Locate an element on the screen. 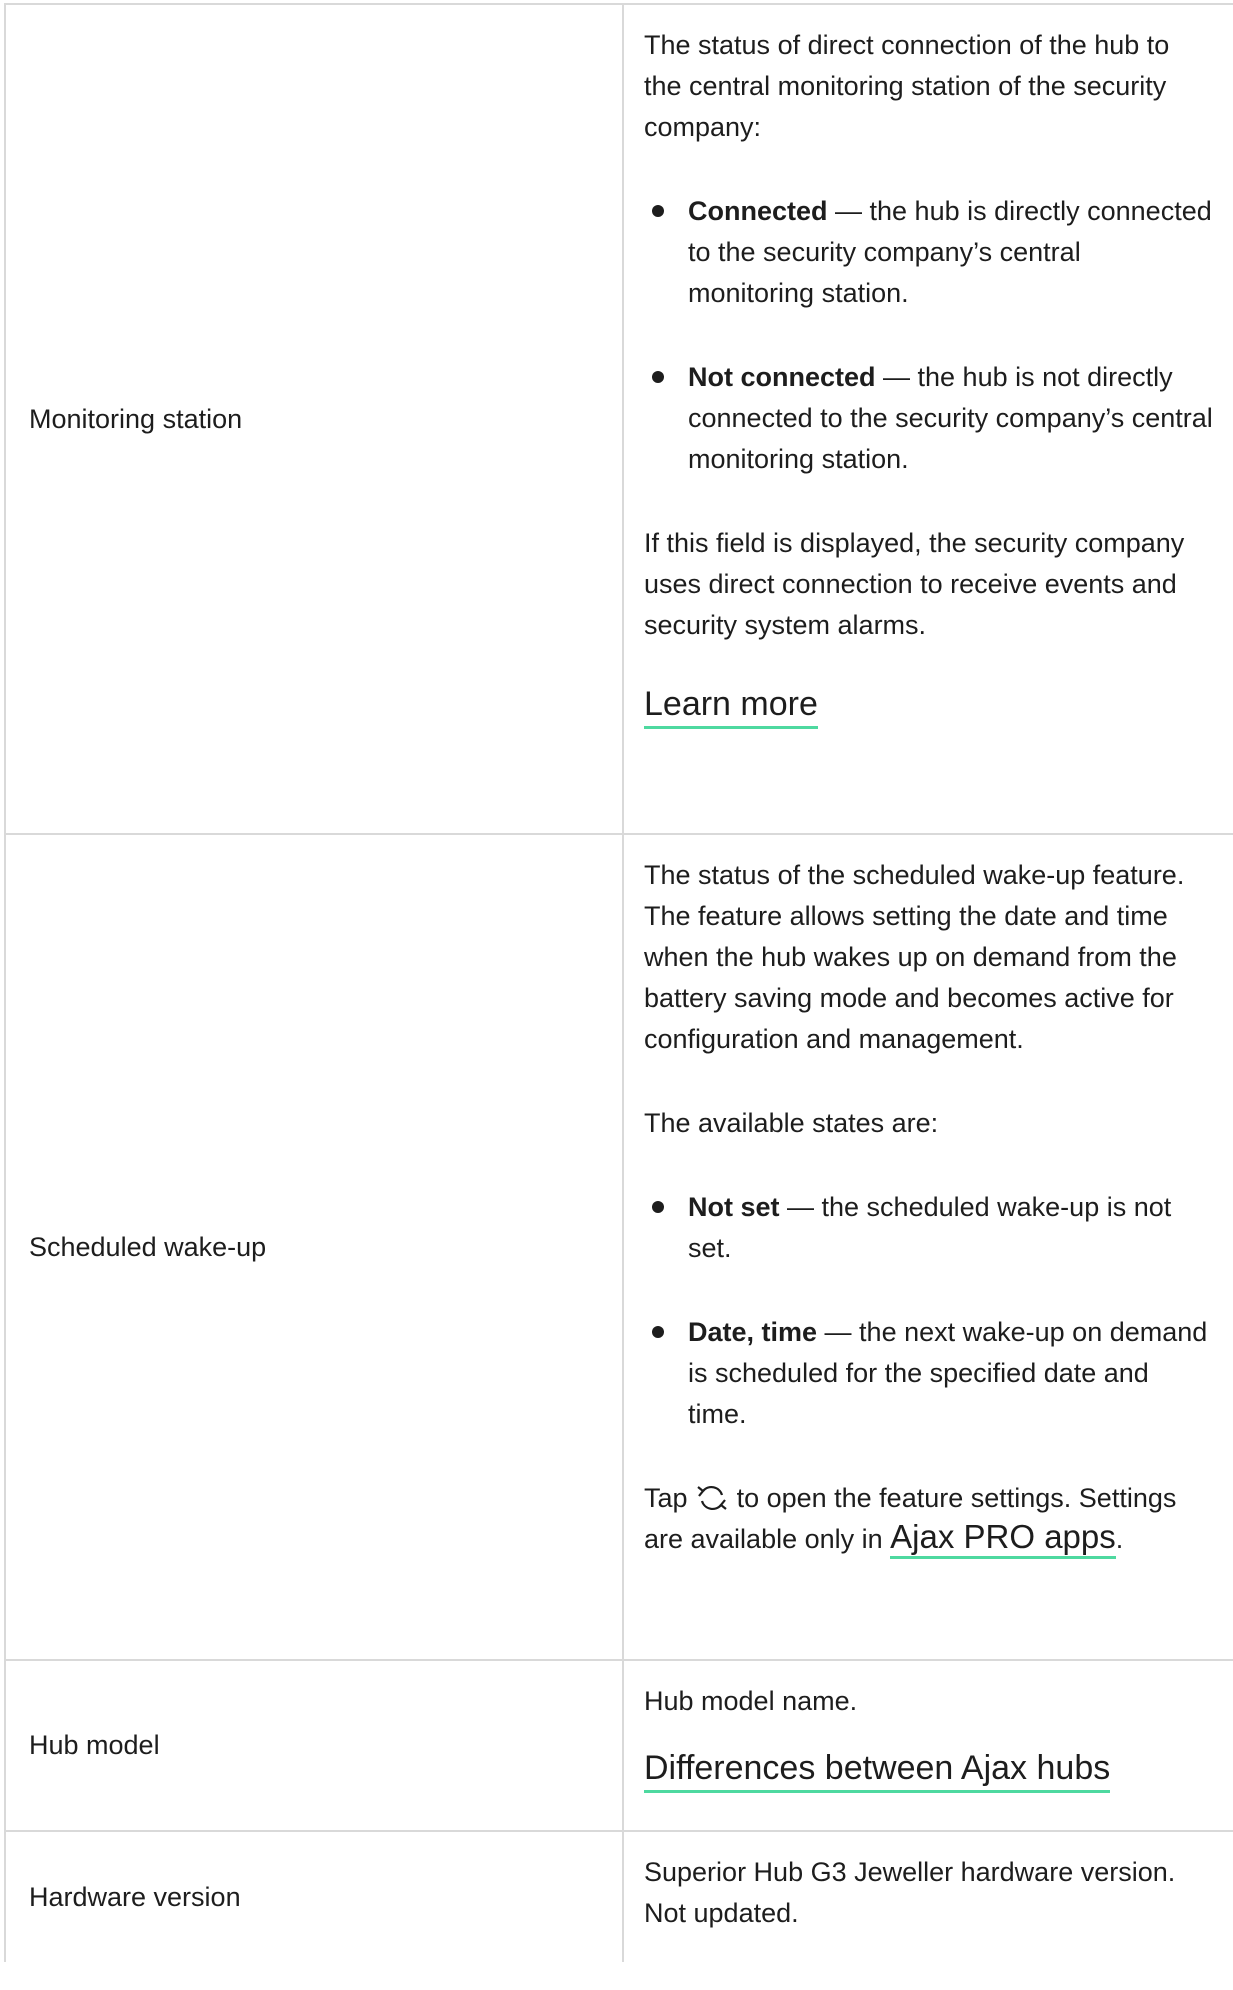 This screenshot has width=1233, height=1990. ajax-pro-apps-link: Ajax PRO apps is located at coordinates (1003, 1538).